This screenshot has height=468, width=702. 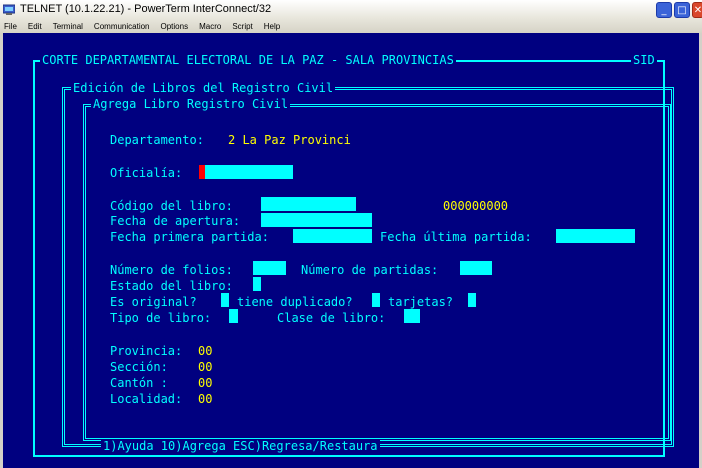 What do you see at coordinates (595, 236) in the screenshot?
I see `fecha-ultima-field` at bounding box center [595, 236].